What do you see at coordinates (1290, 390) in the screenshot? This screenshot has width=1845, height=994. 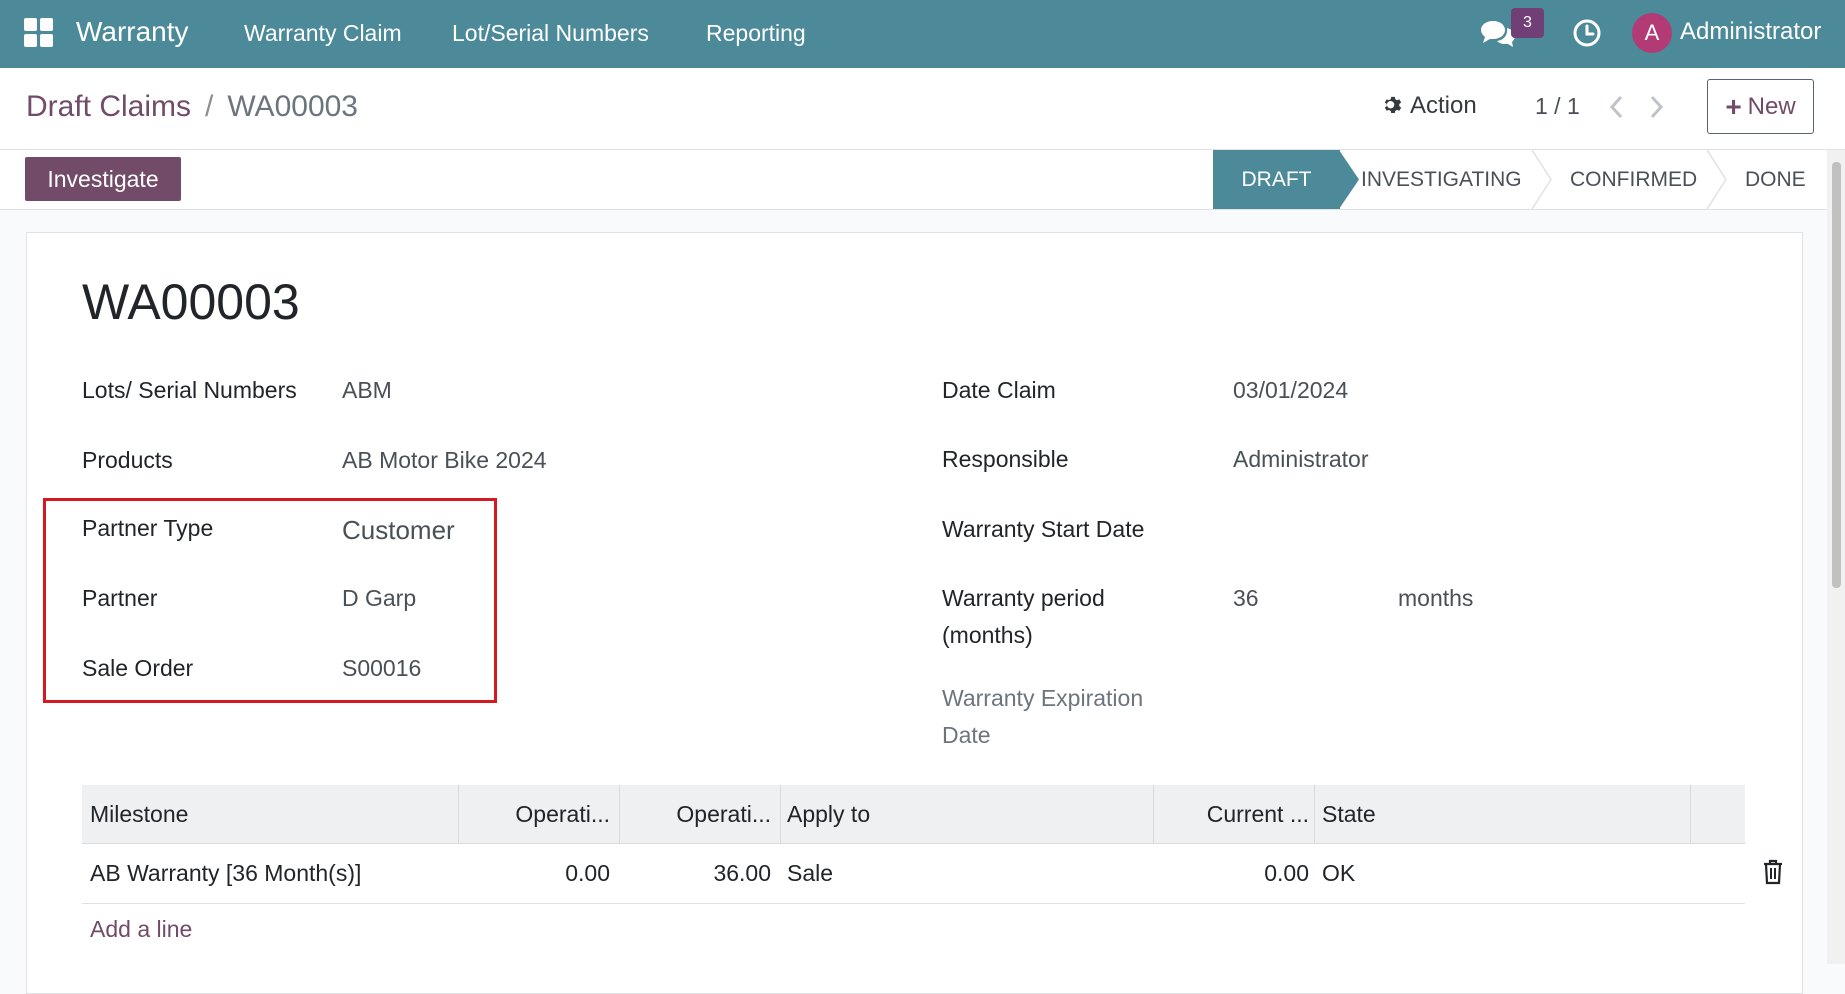 I see `date-claim-field: 03/01/2024` at bounding box center [1290, 390].